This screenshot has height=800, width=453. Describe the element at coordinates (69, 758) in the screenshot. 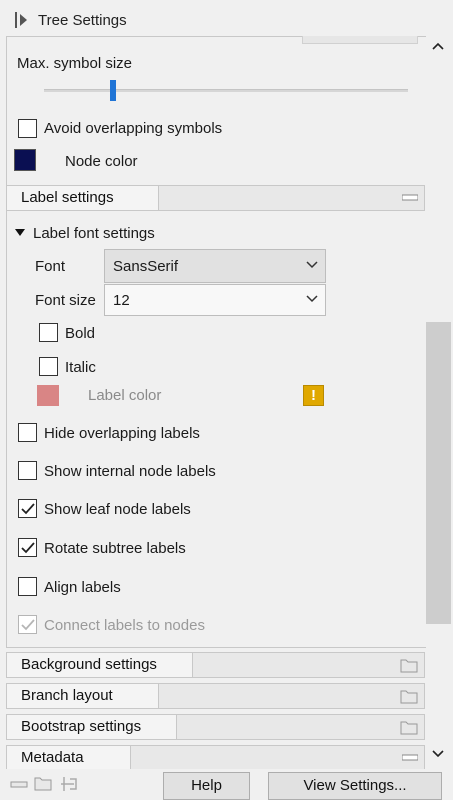

I see `section-title: Metadata` at that location.